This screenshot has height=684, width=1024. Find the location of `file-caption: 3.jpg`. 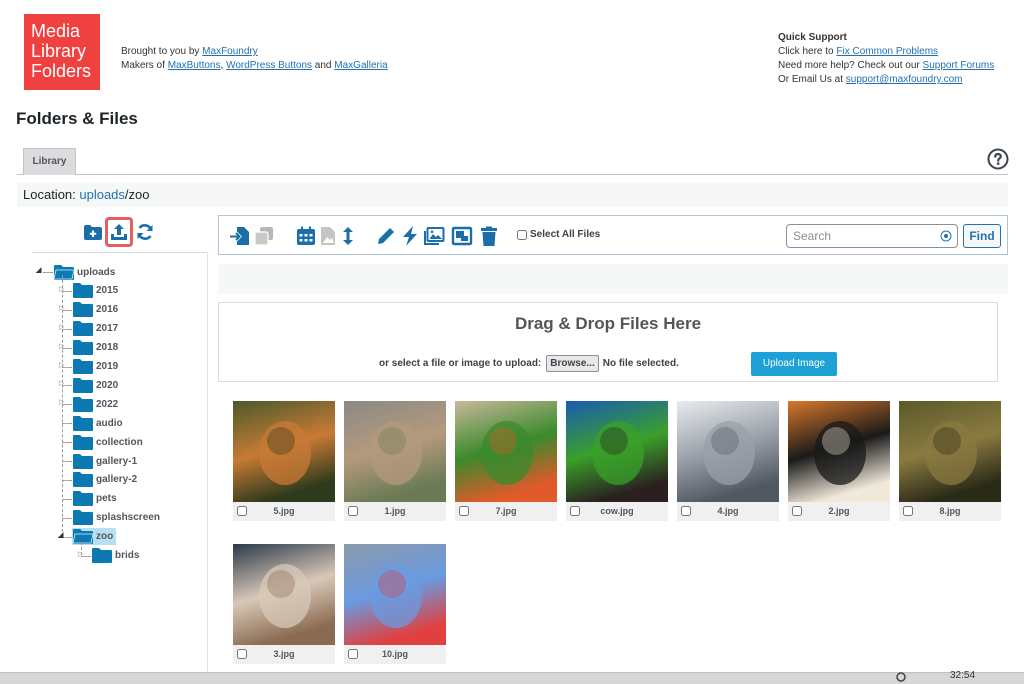

file-caption: 3.jpg is located at coordinates (284, 654).